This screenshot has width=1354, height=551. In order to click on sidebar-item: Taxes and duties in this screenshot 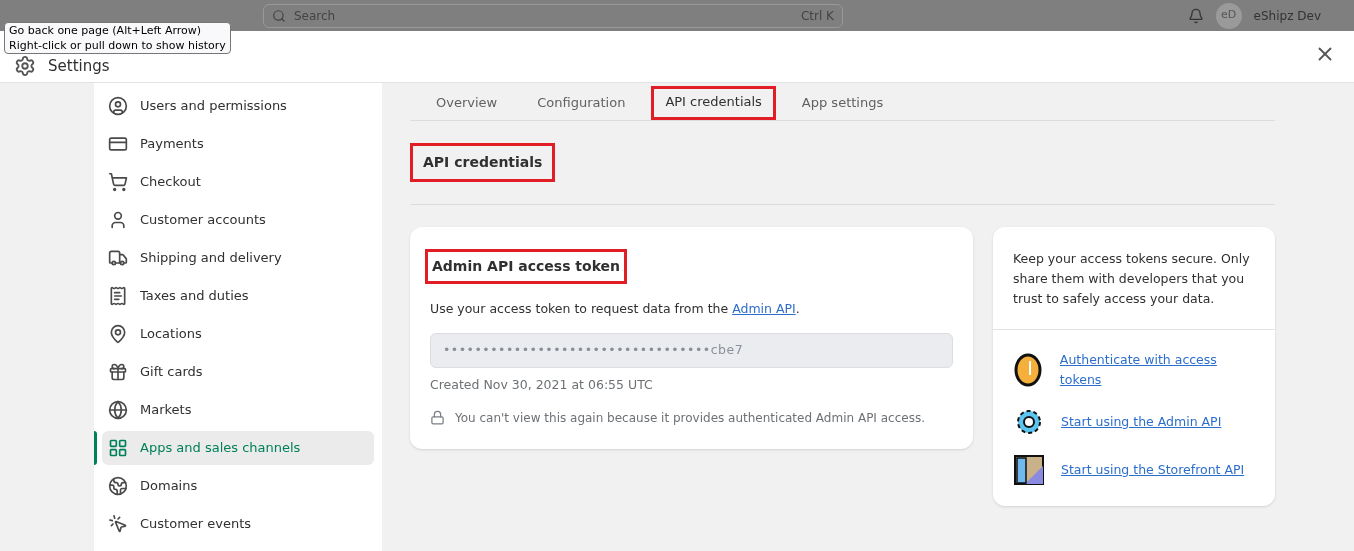, I will do `click(238, 296)`.